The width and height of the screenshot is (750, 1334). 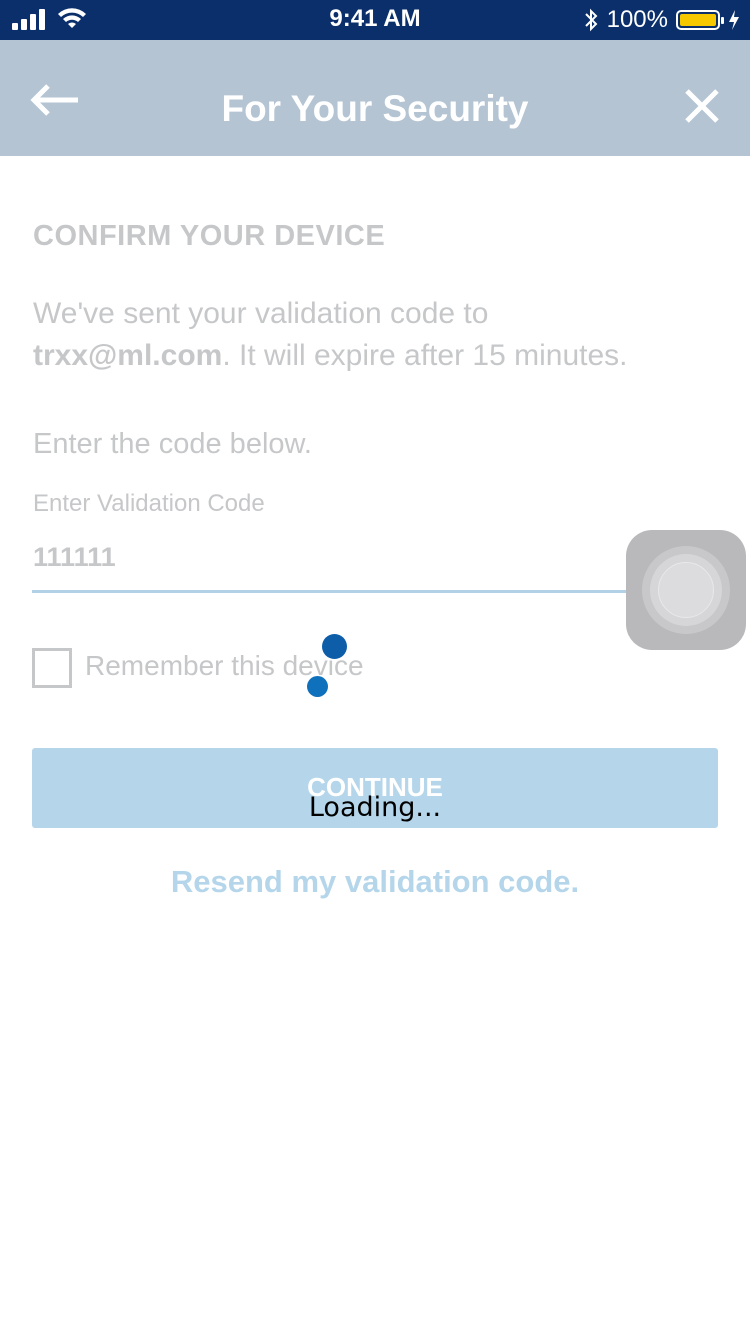 I want to click on battery-icon, so click(x=700, y=20).